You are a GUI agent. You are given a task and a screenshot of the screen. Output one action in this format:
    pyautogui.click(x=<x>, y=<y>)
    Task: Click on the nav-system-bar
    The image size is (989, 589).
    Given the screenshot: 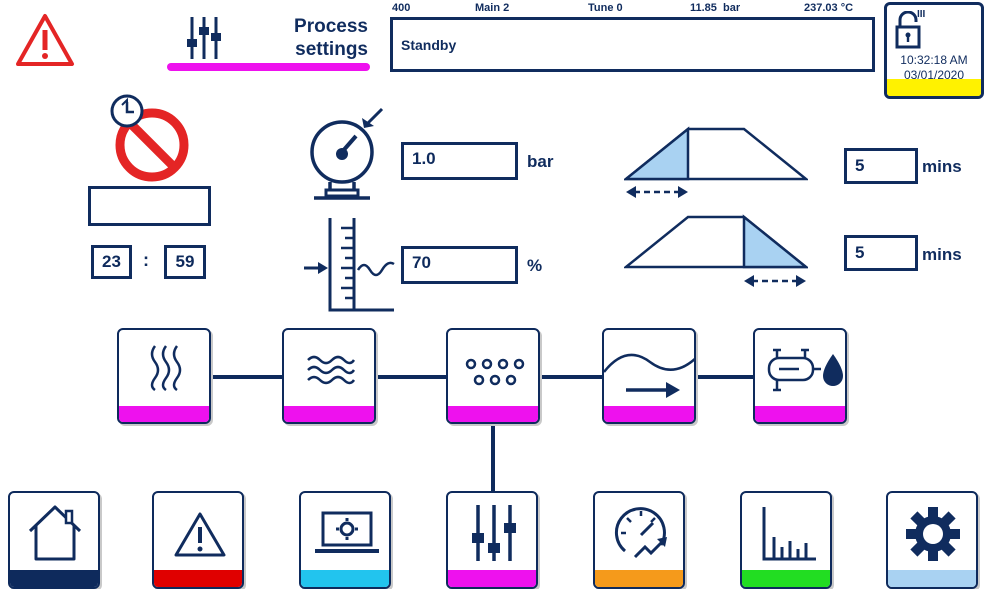 What is the action you would take?
    pyautogui.click(x=345, y=578)
    